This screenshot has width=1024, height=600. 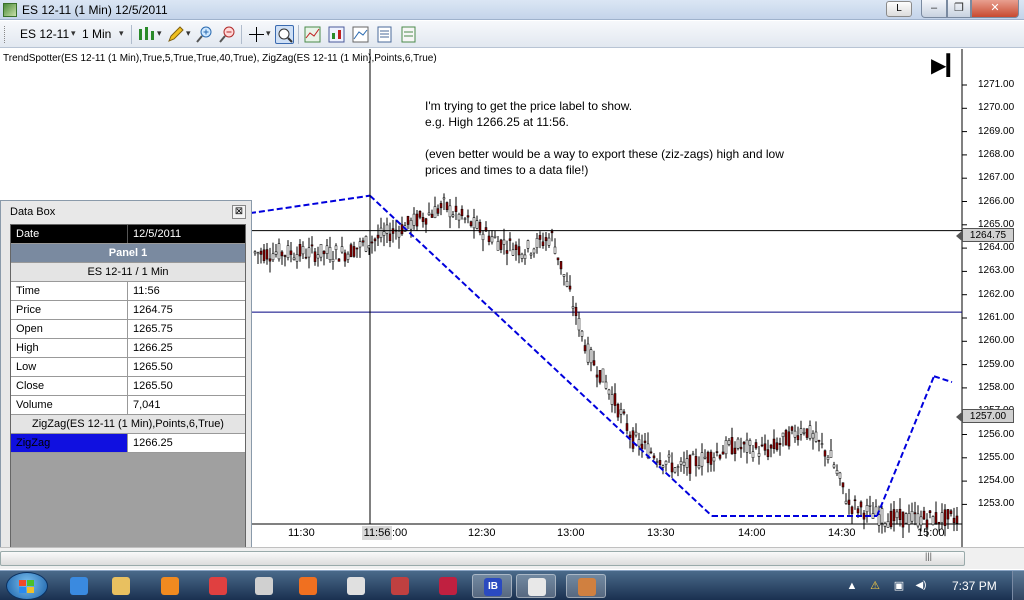 What do you see at coordinates (400, 586) in the screenshot?
I see `taskbar-paint-button` at bounding box center [400, 586].